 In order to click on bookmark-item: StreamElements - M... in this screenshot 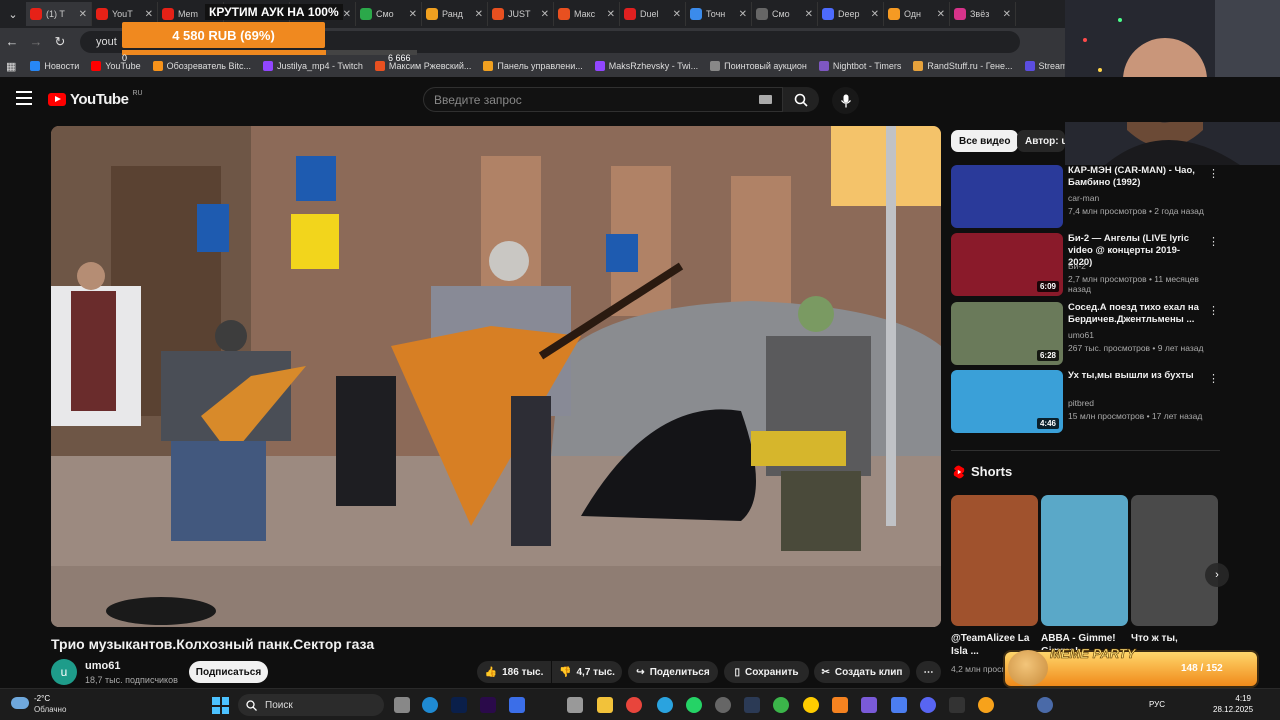, I will do `click(1044, 66)`.